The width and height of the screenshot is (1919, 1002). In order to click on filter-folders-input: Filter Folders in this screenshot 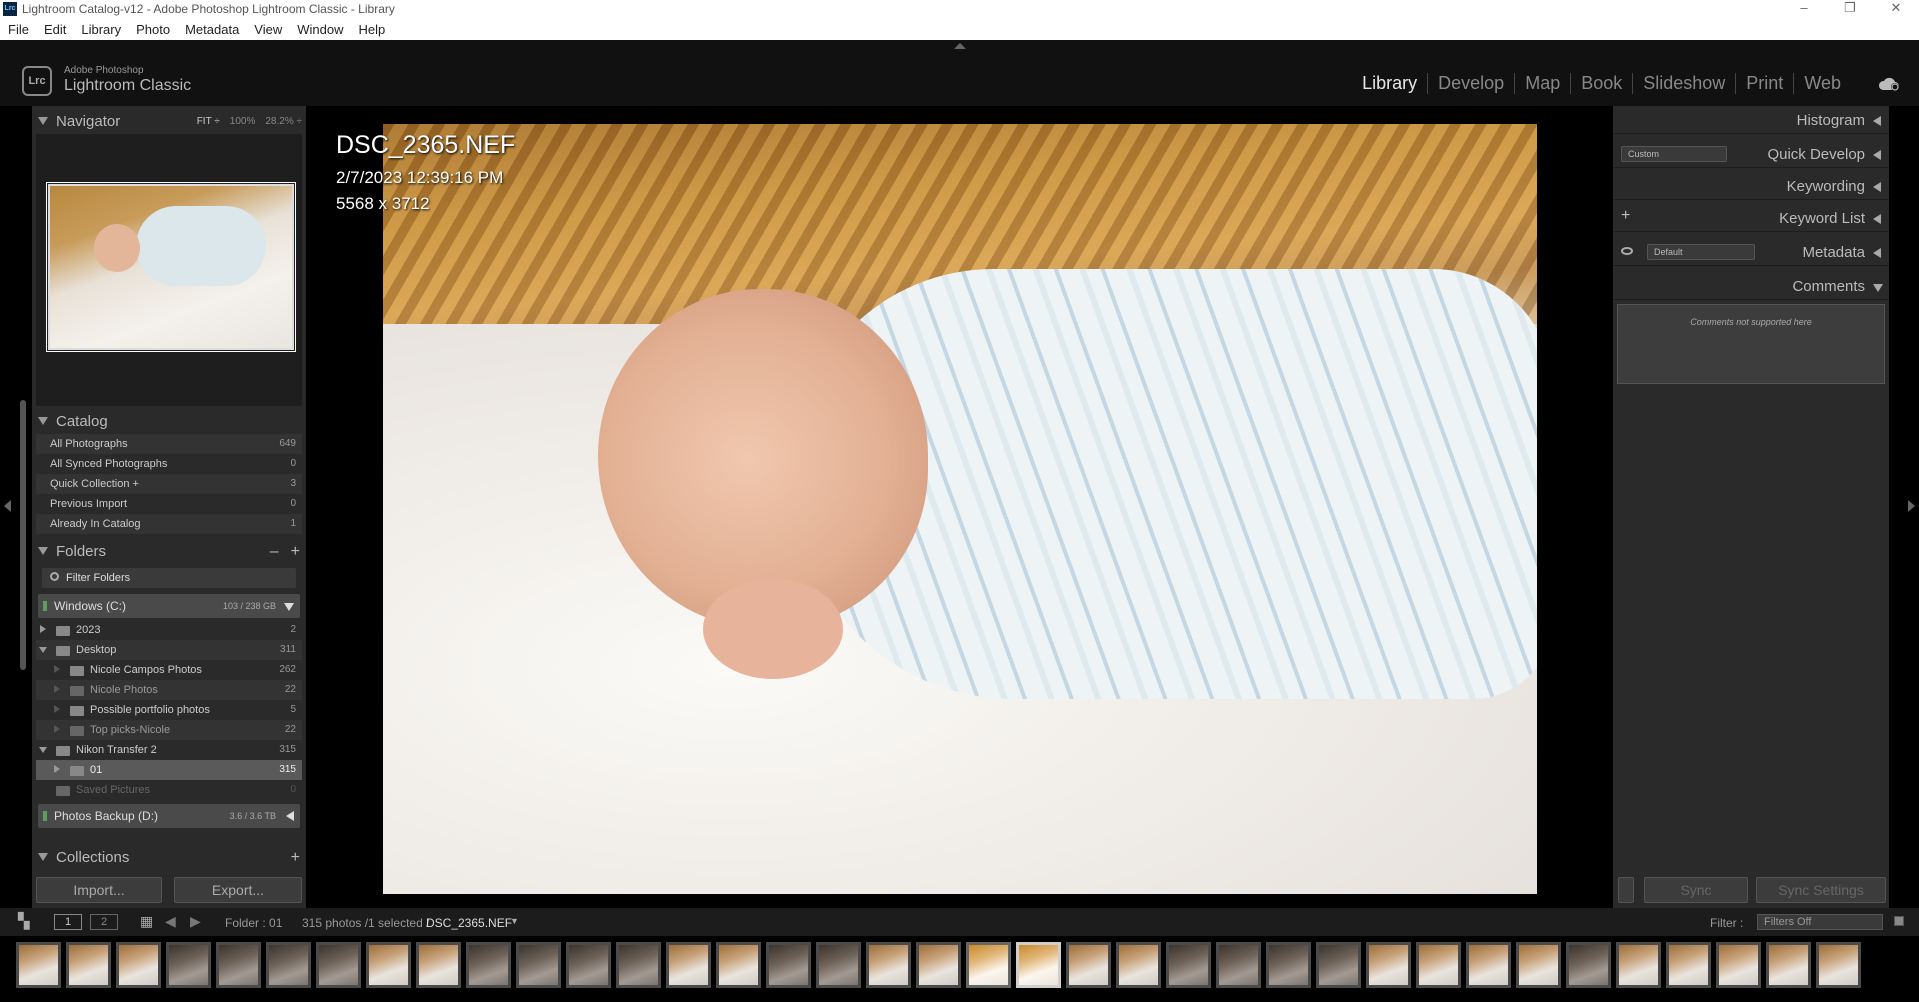, I will do `click(169, 578)`.